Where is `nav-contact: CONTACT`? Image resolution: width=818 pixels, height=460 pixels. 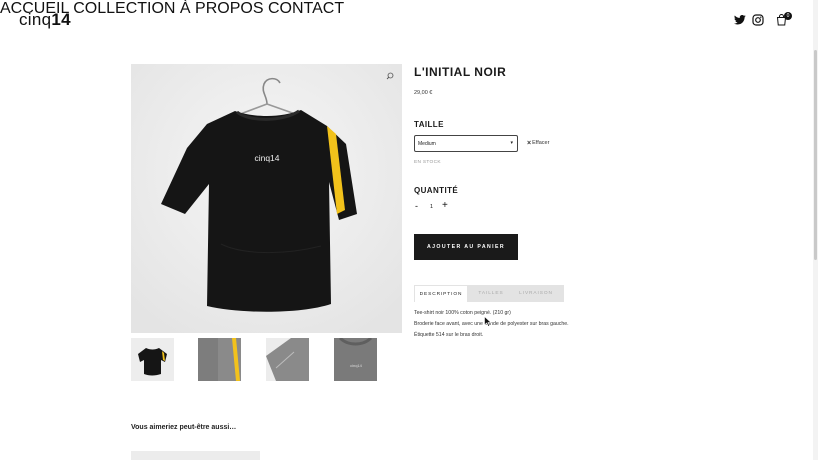 nav-contact: CONTACT is located at coordinates (306, 8).